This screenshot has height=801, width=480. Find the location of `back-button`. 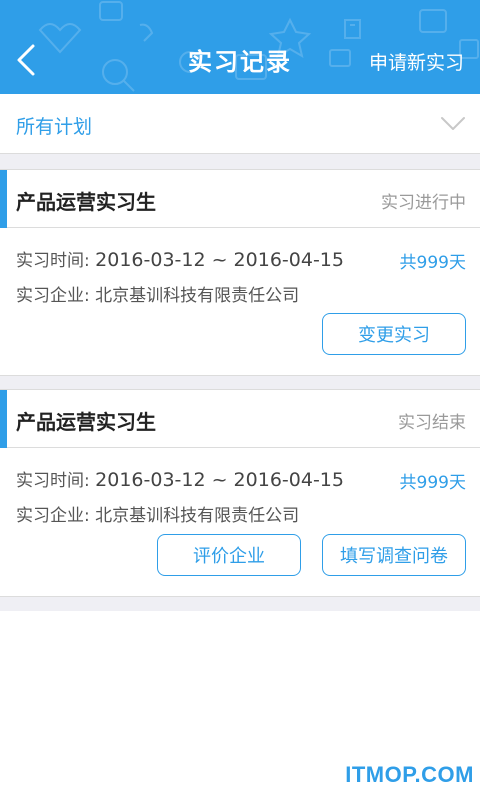

back-button is located at coordinates (26, 60).